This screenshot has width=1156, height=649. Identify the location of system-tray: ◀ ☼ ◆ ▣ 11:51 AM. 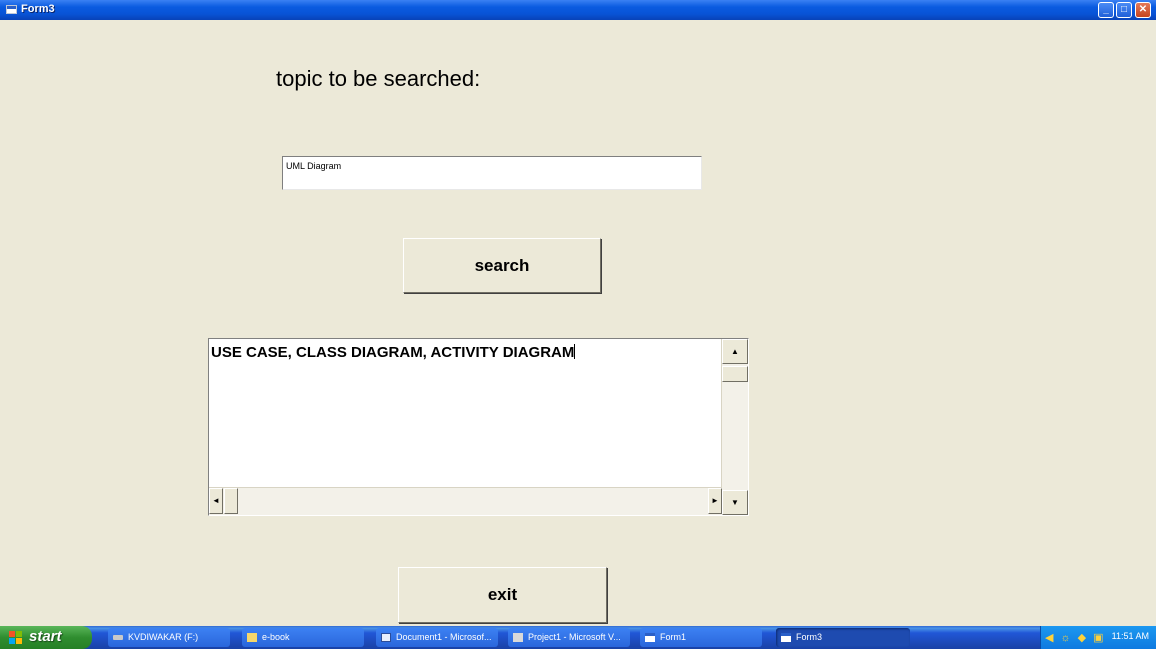
(1098, 637).